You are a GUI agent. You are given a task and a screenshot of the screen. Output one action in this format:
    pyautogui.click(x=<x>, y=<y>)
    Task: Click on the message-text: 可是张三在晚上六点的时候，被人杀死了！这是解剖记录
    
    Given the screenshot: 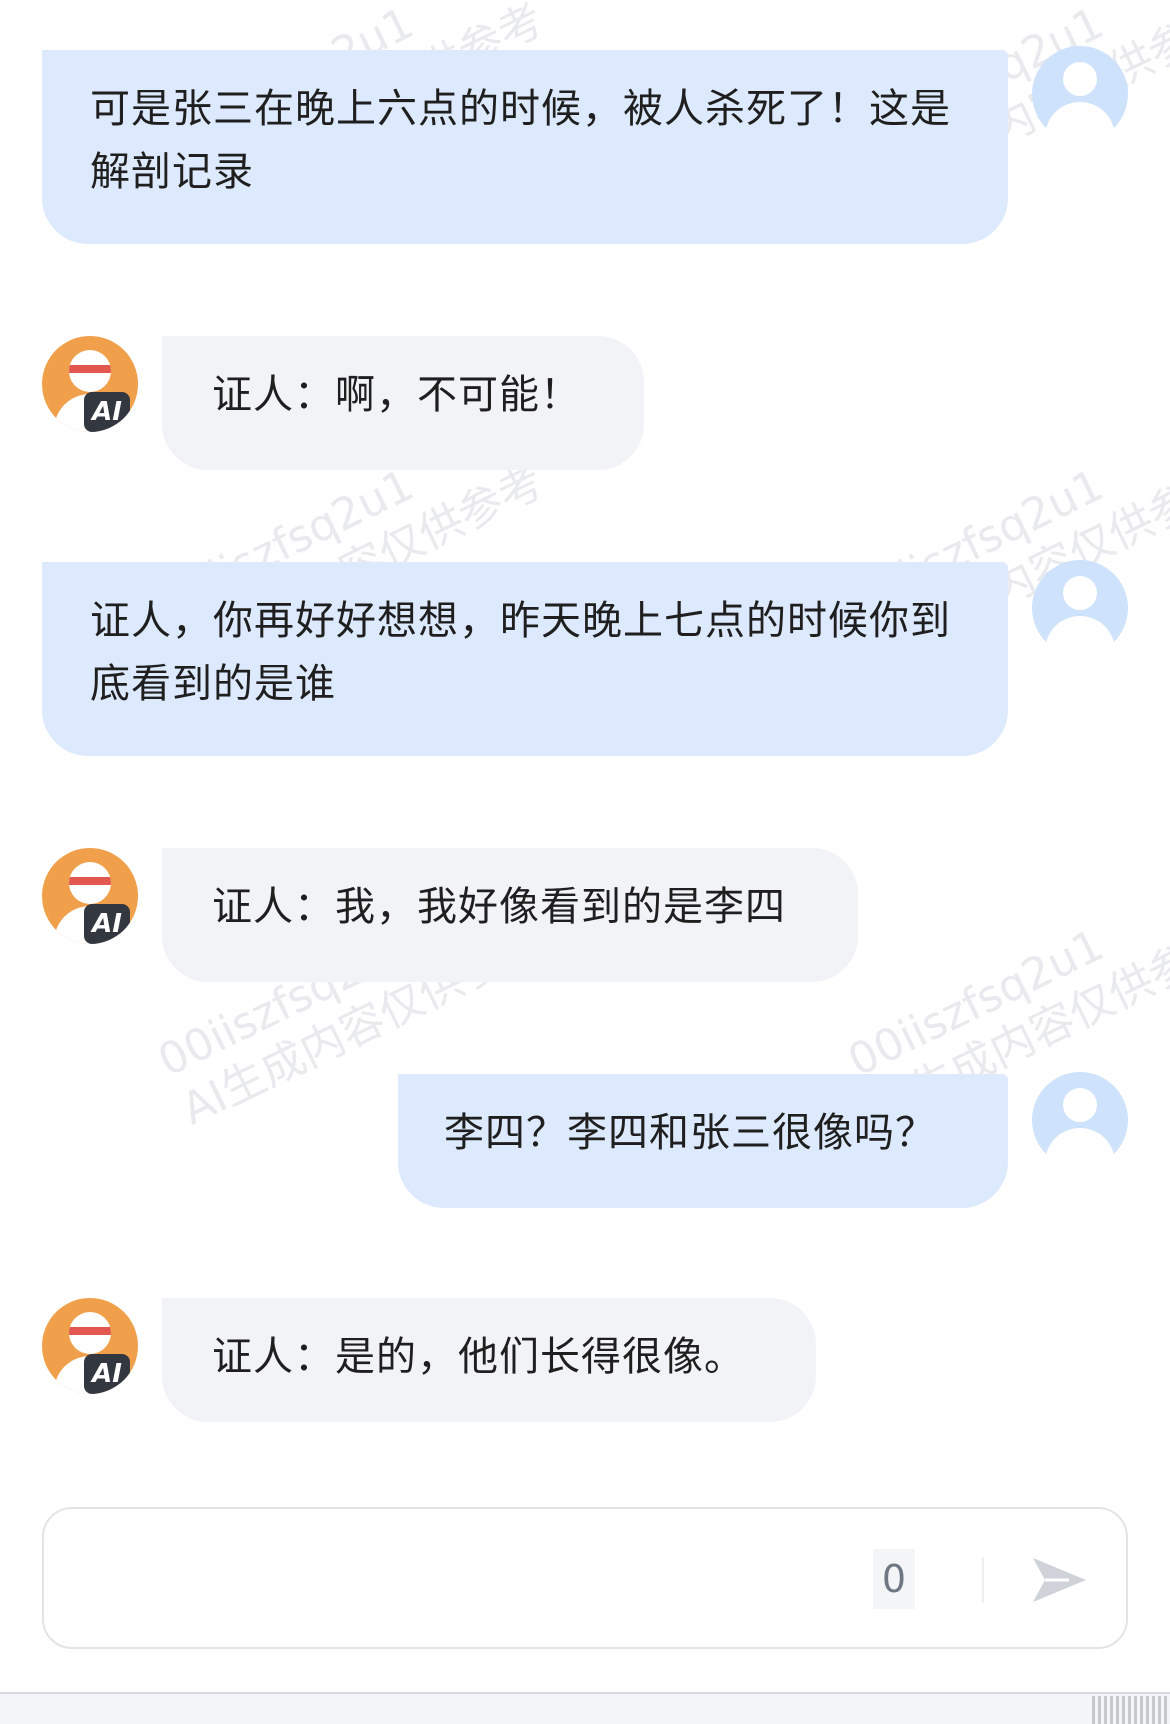 What is the action you would take?
    pyautogui.click(x=520, y=140)
    